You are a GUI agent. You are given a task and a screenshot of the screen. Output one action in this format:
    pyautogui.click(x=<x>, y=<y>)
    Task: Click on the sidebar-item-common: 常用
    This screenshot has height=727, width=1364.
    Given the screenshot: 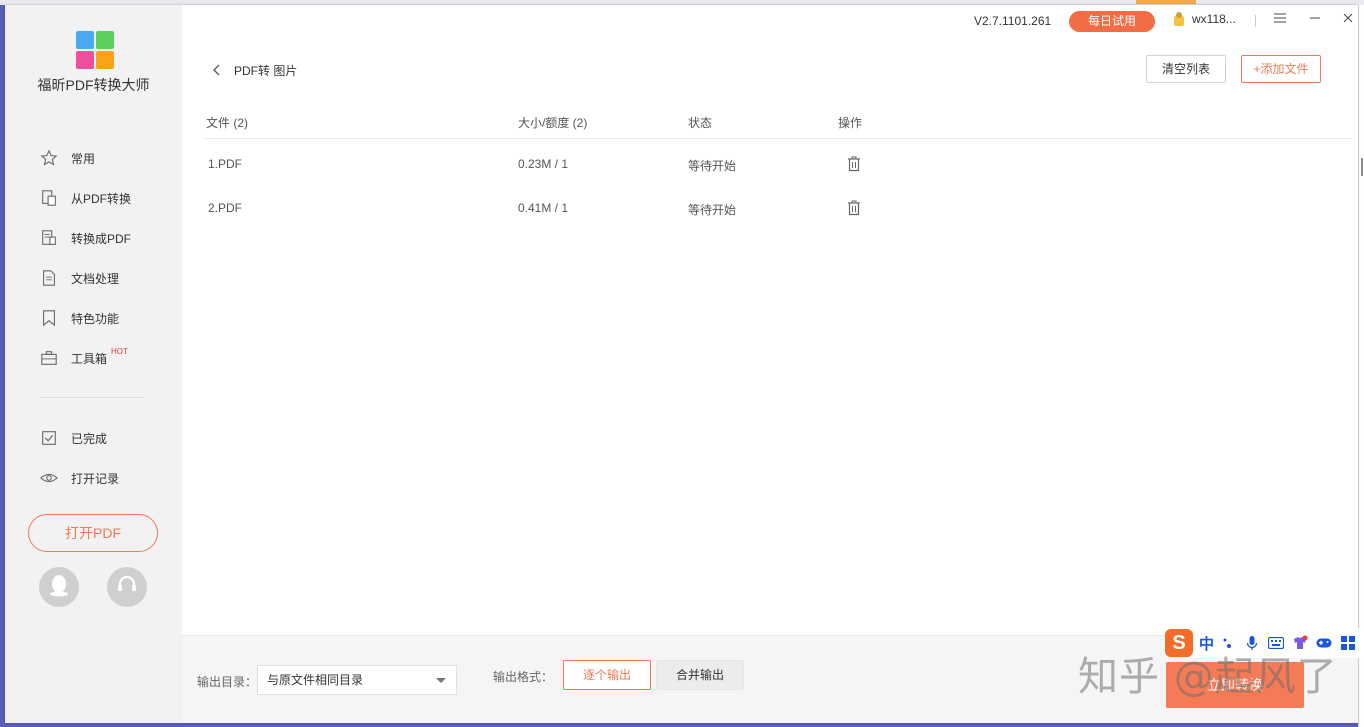 What is the action you would take?
    pyautogui.click(x=104, y=158)
    